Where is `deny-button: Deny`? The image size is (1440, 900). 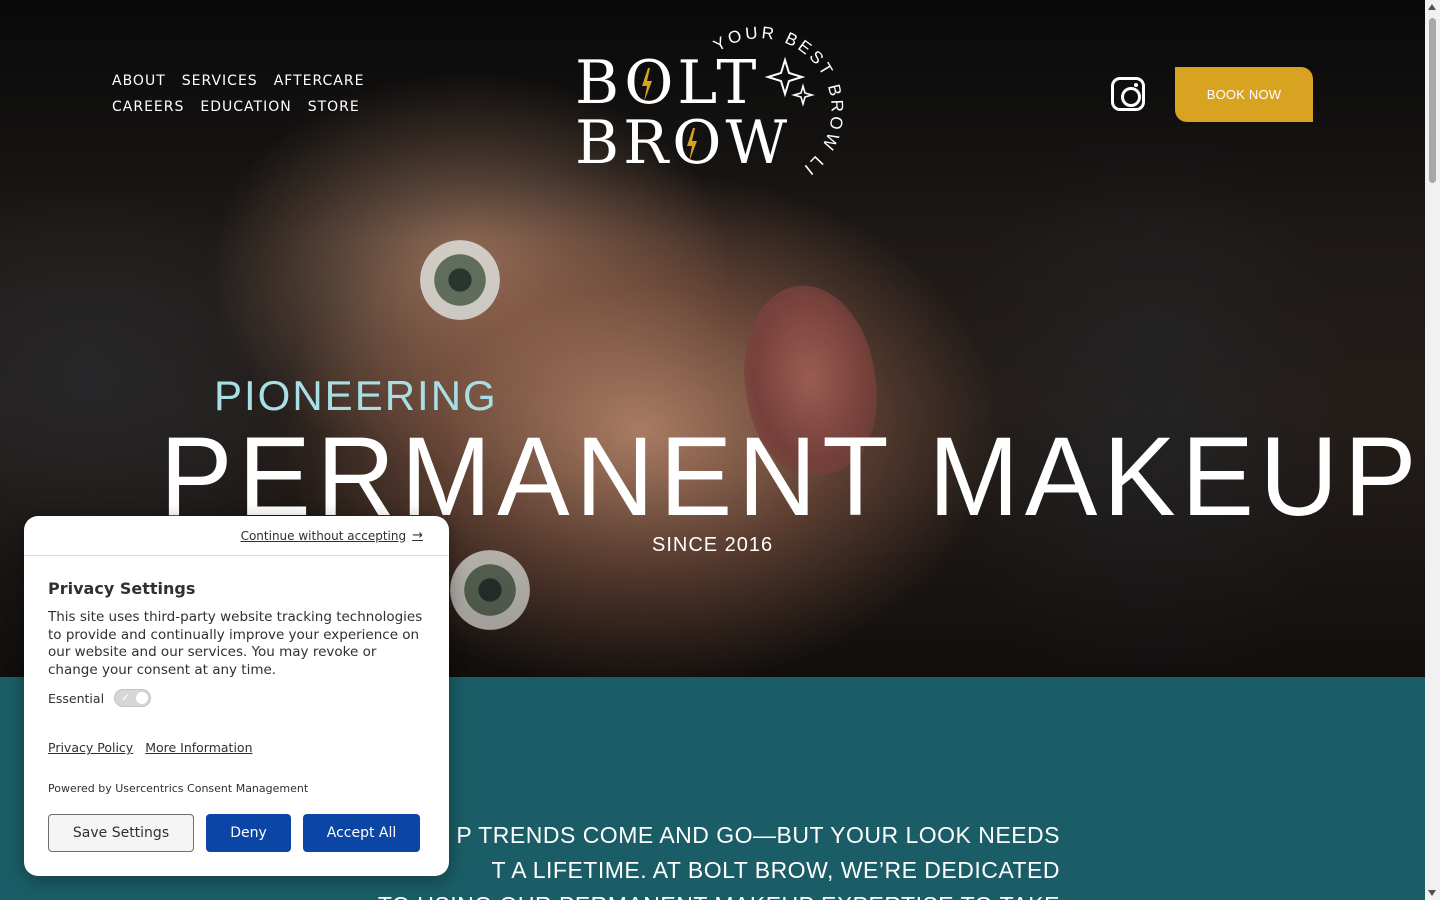
deny-button: Deny is located at coordinates (248, 833).